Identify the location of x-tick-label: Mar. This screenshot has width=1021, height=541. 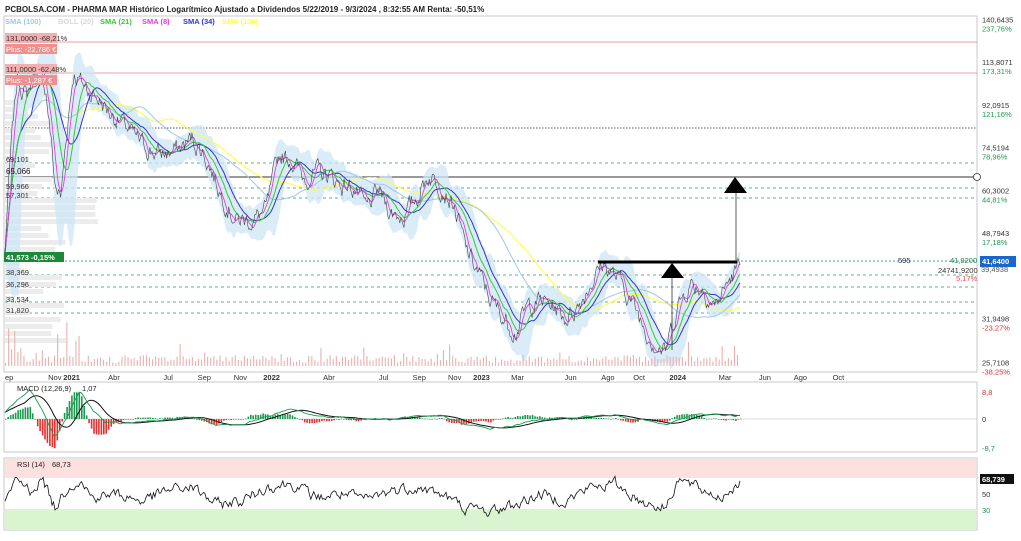
(725, 377).